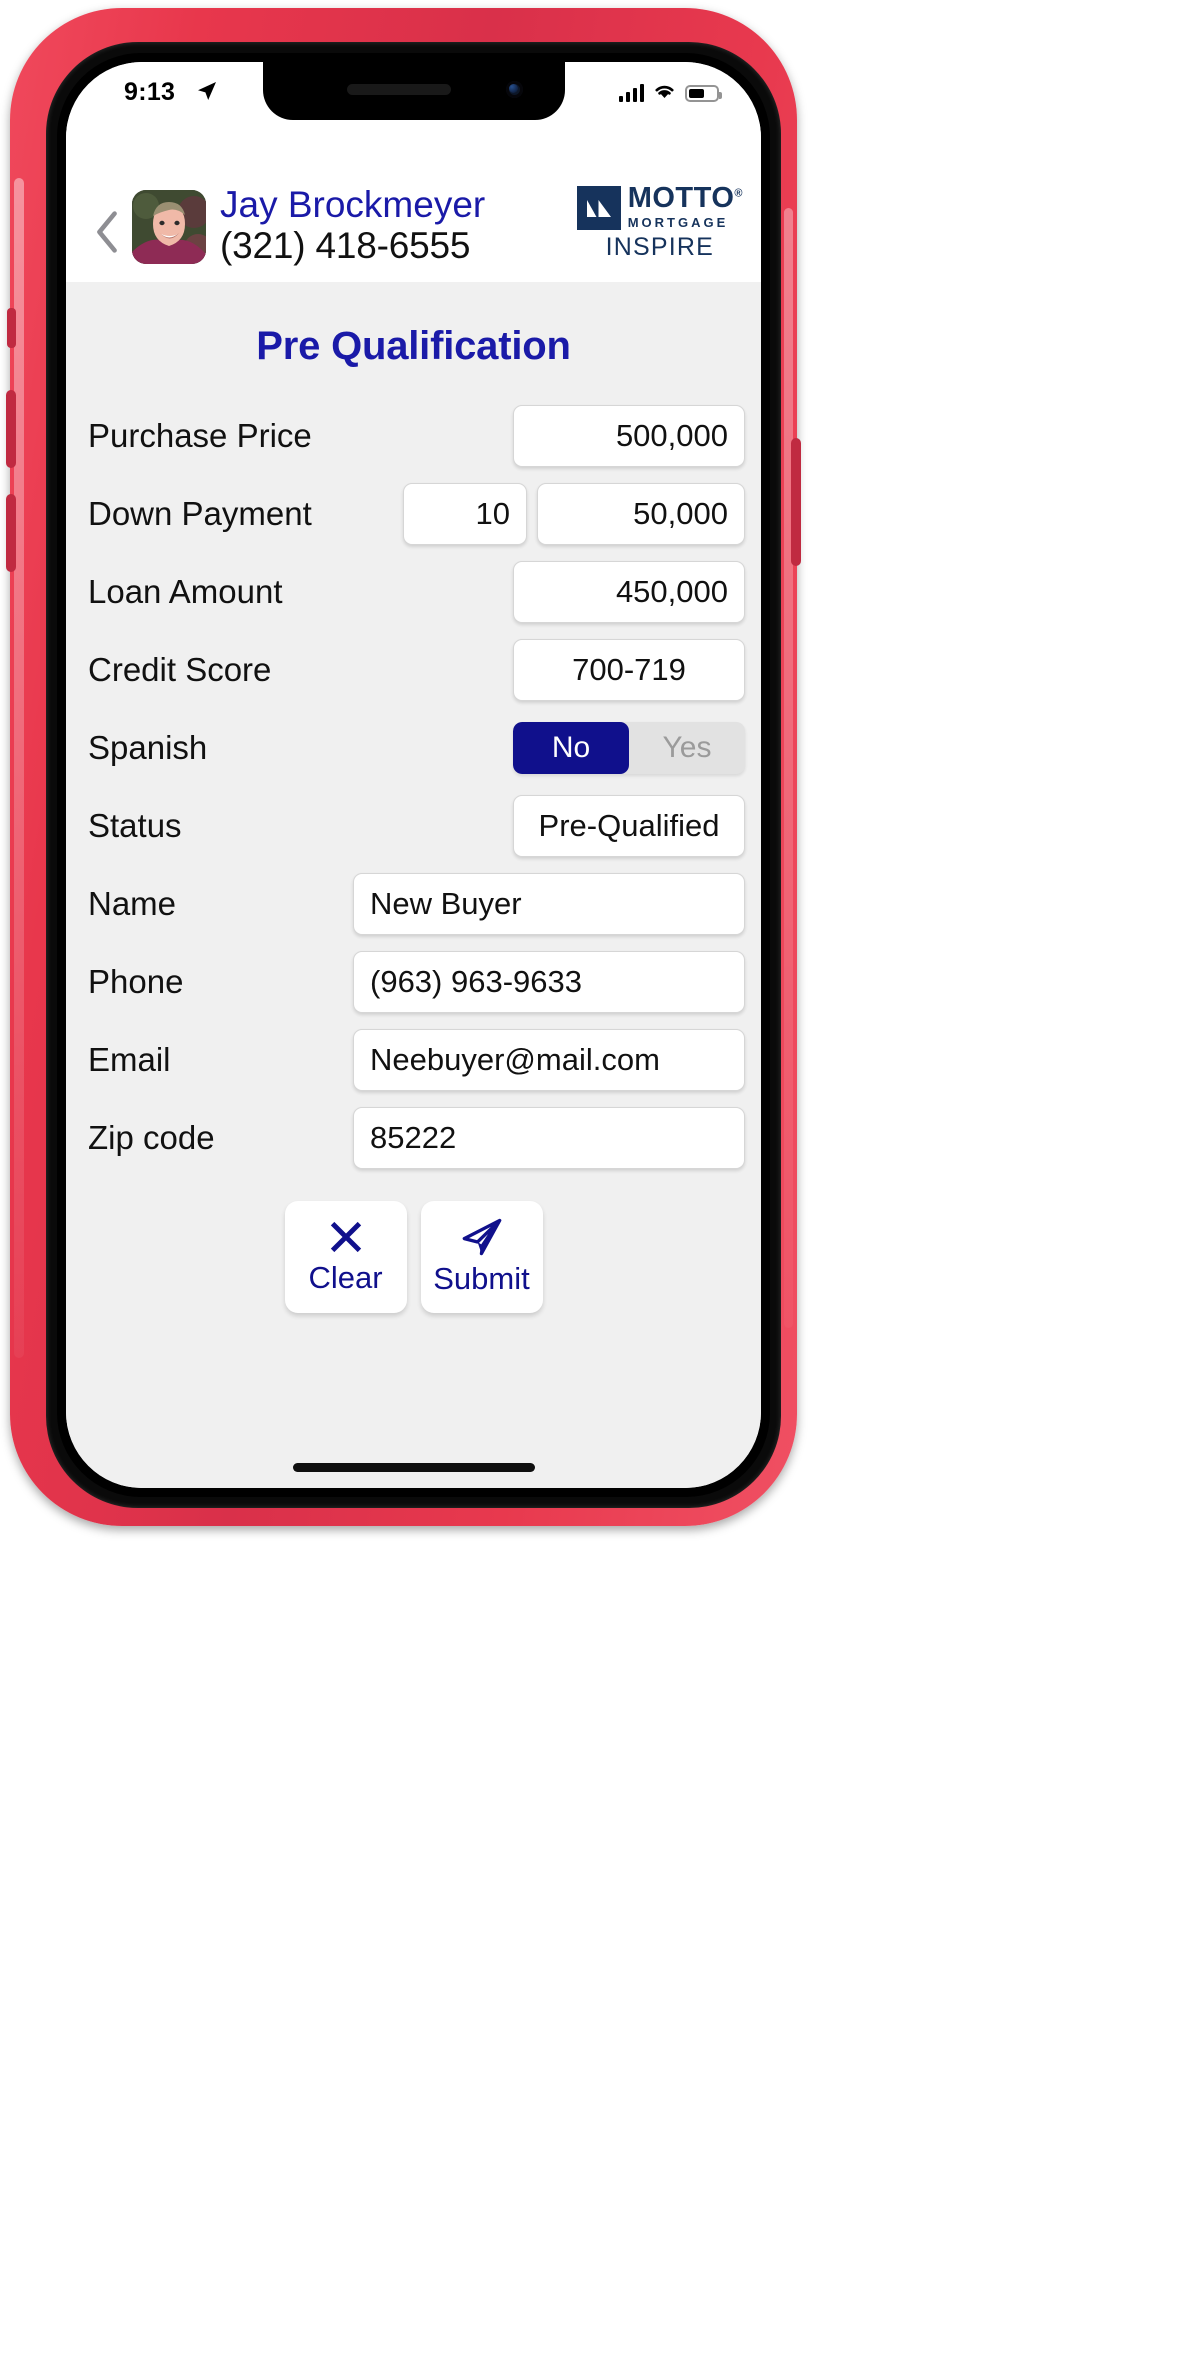 Image resolution: width=1202 pixels, height=2371 pixels. What do you see at coordinates (664, 93) in the screenshot?
I see `wifi-icon` at bounding box center [664, 93].